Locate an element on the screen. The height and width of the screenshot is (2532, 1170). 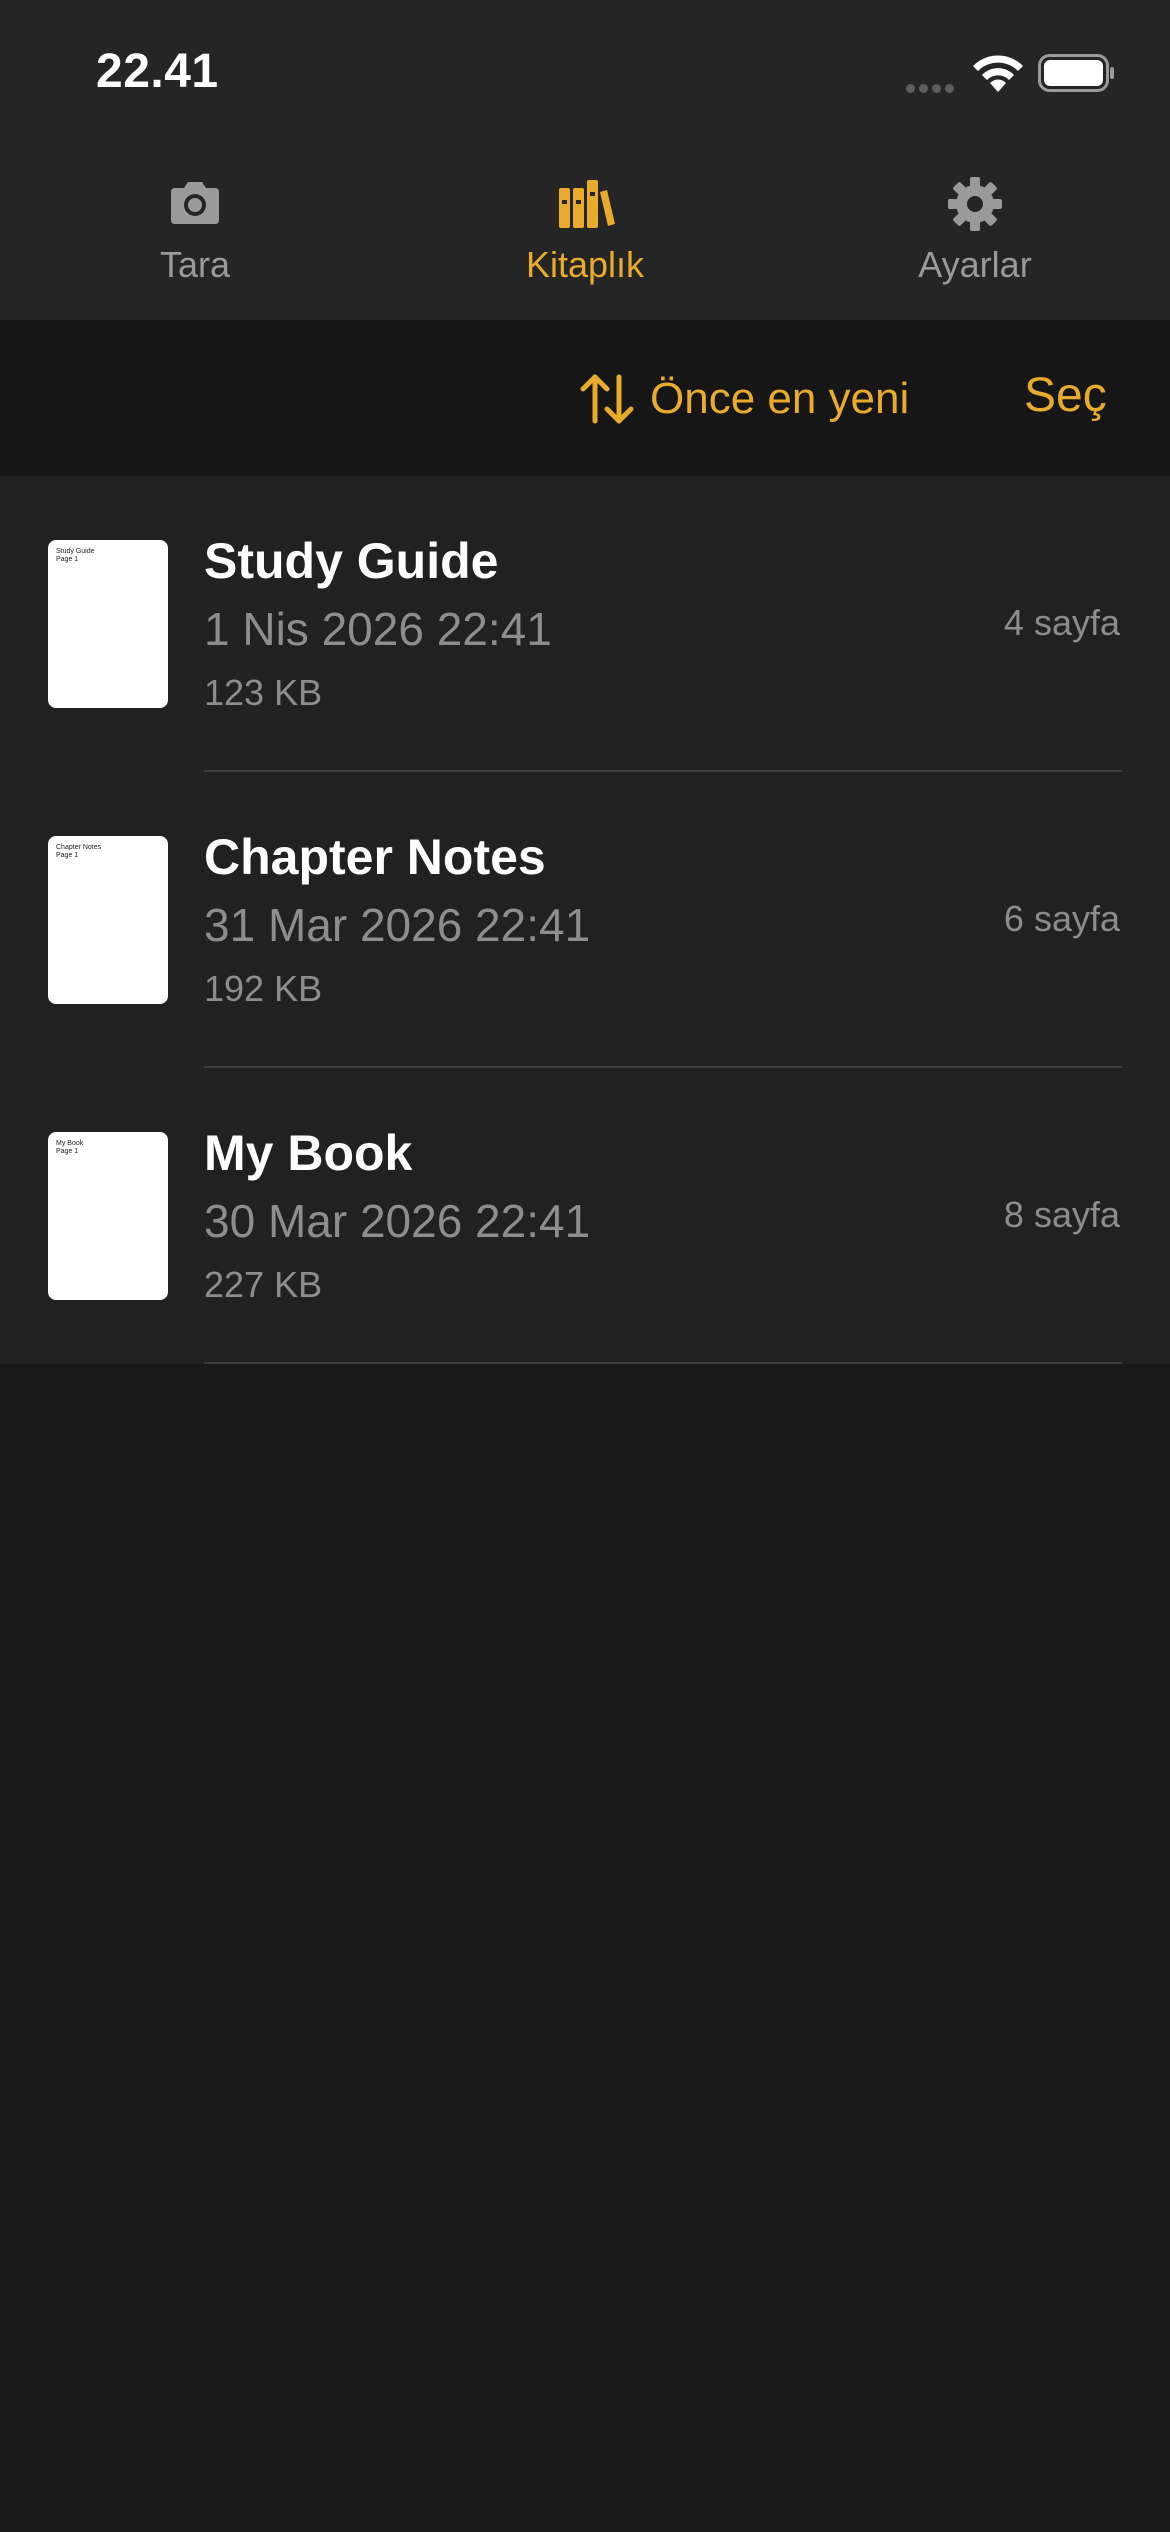
document-thumbnail: My Book Page 1 is located at coordinates (108, 1216).